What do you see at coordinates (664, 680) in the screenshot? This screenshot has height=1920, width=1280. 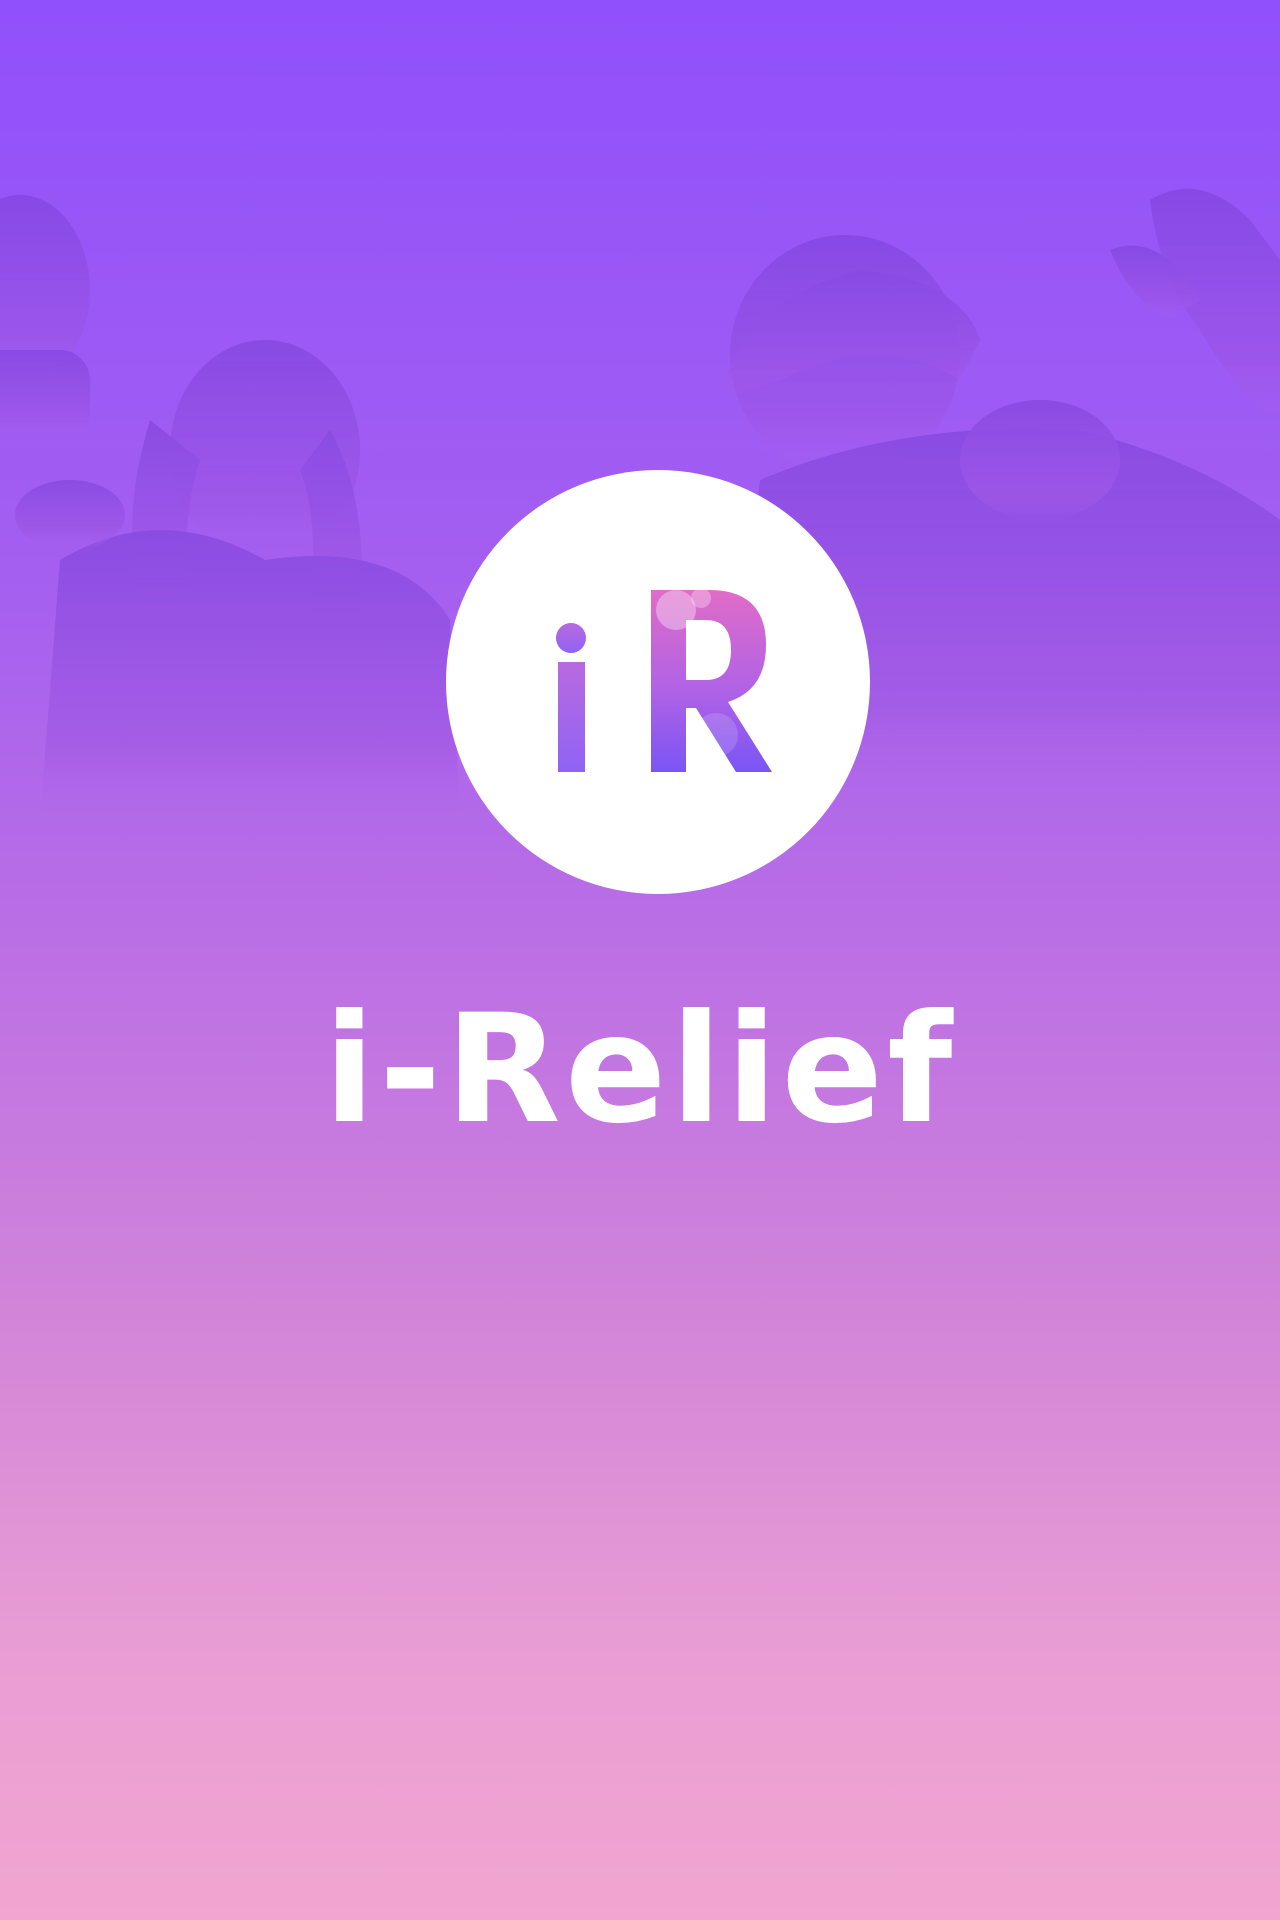 I see `ir-monogram-icon` at bounding box center [664, 680].